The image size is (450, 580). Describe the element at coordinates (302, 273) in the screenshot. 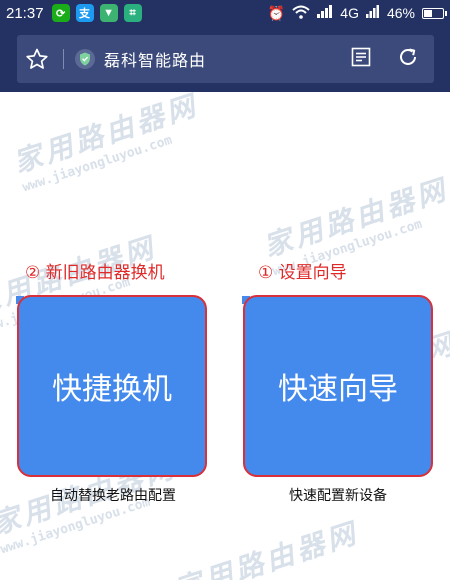

I see `section-label-wizard: ① 设置向导` at that location.